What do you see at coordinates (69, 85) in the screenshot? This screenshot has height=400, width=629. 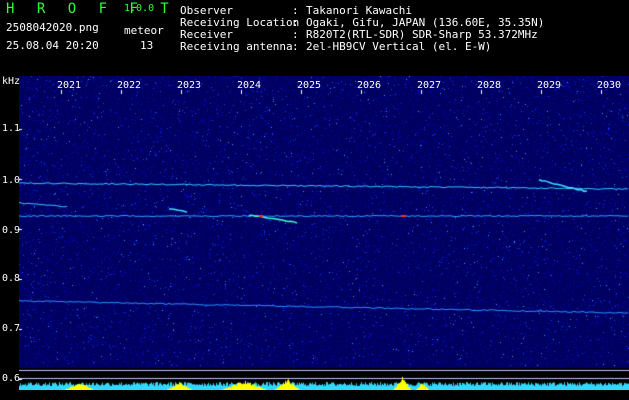 I see `x-tick-label: 2021` at bounding box center [69, 85].